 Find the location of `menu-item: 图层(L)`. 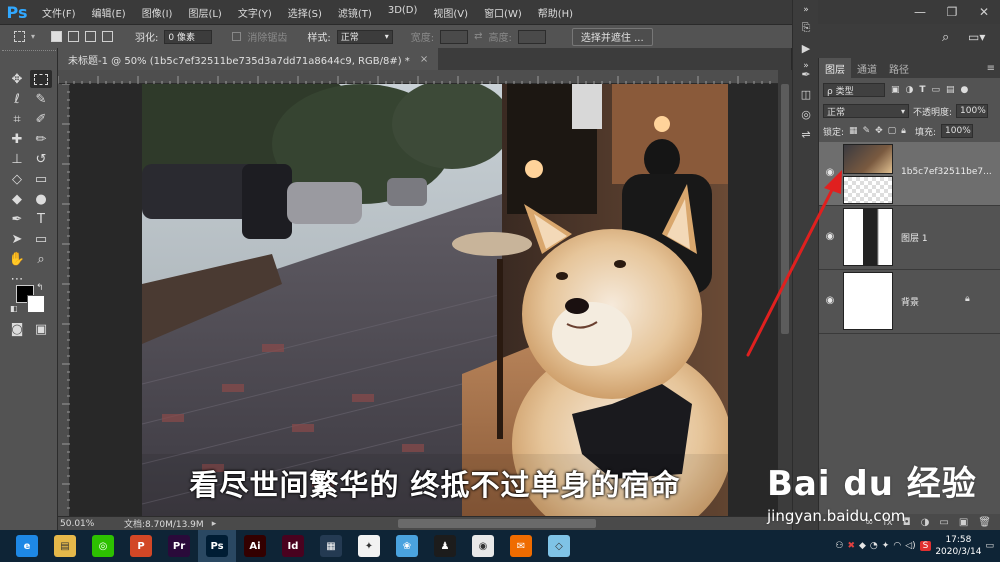

menu-item: 图层(L) is located at coordinates (204, 12).